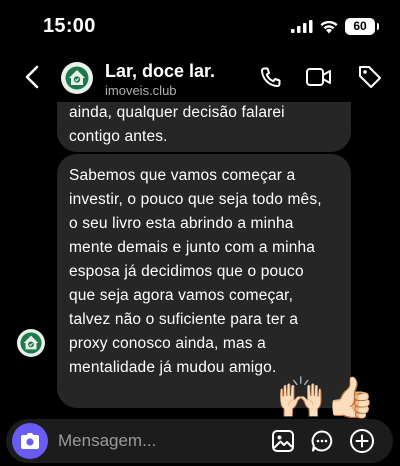 This screenshot has height=466, width=400. I want to click on video-camera-icon, so click(318, 77).